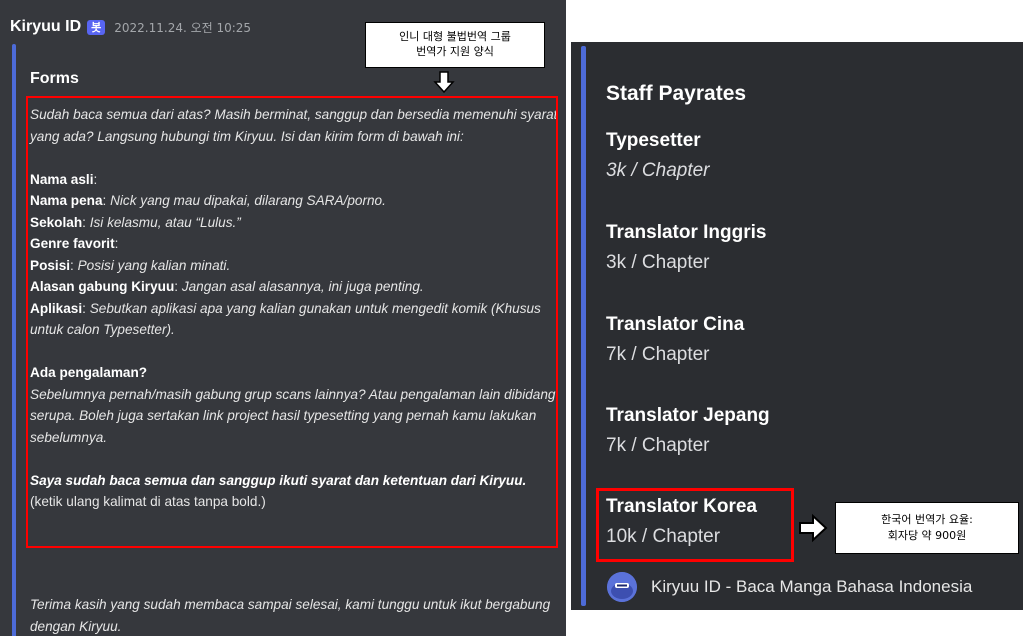 The width and height of the screenshot is (1029, 636). What do you see at coordinates (54, 78) in the screenshot?
I see `embed-title: Forms` at bounding box center [54, 78].